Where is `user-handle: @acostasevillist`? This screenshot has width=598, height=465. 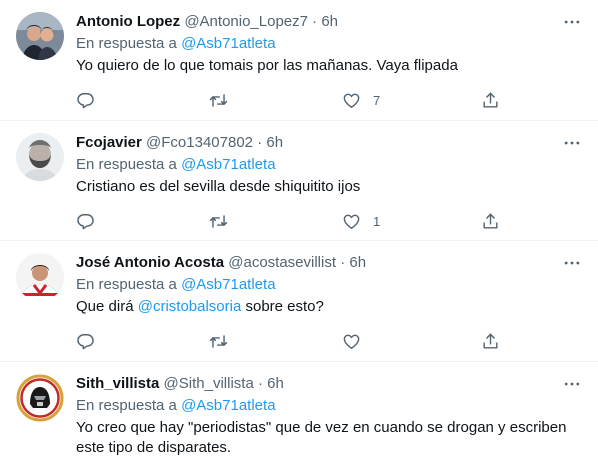 user-handle: @acostasevillist is located at coordinates (282, 262).